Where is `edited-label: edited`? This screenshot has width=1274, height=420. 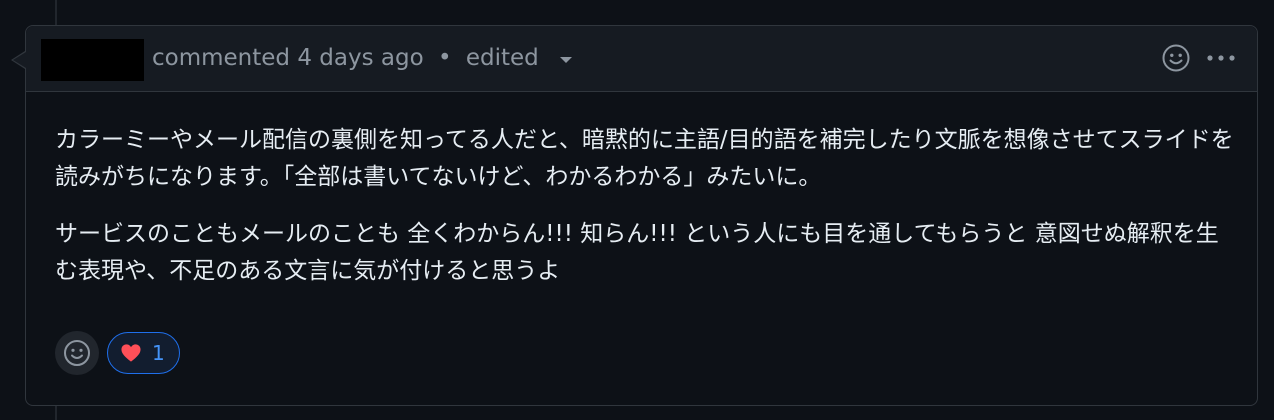
edited-label: edited is located at coordinates (502, 58).